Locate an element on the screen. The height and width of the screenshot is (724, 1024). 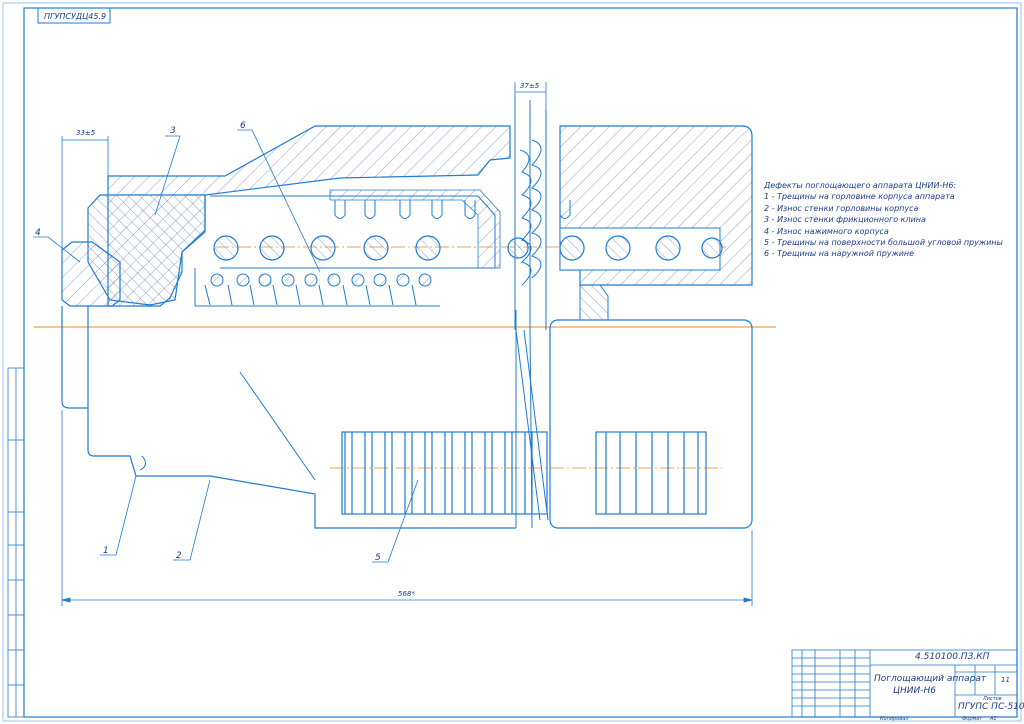
callout-4: 4 is located at coordinates (38, 233).